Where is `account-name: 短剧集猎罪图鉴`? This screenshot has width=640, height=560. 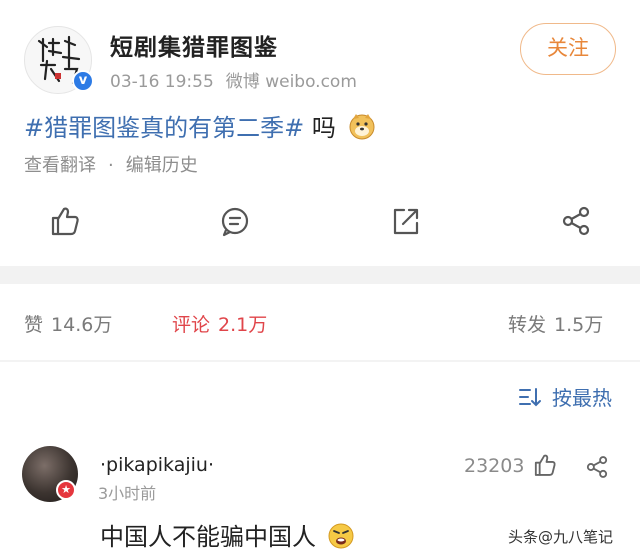 account-name: 短剧集猎罪图鉴 is located at coordinates (194, 45).